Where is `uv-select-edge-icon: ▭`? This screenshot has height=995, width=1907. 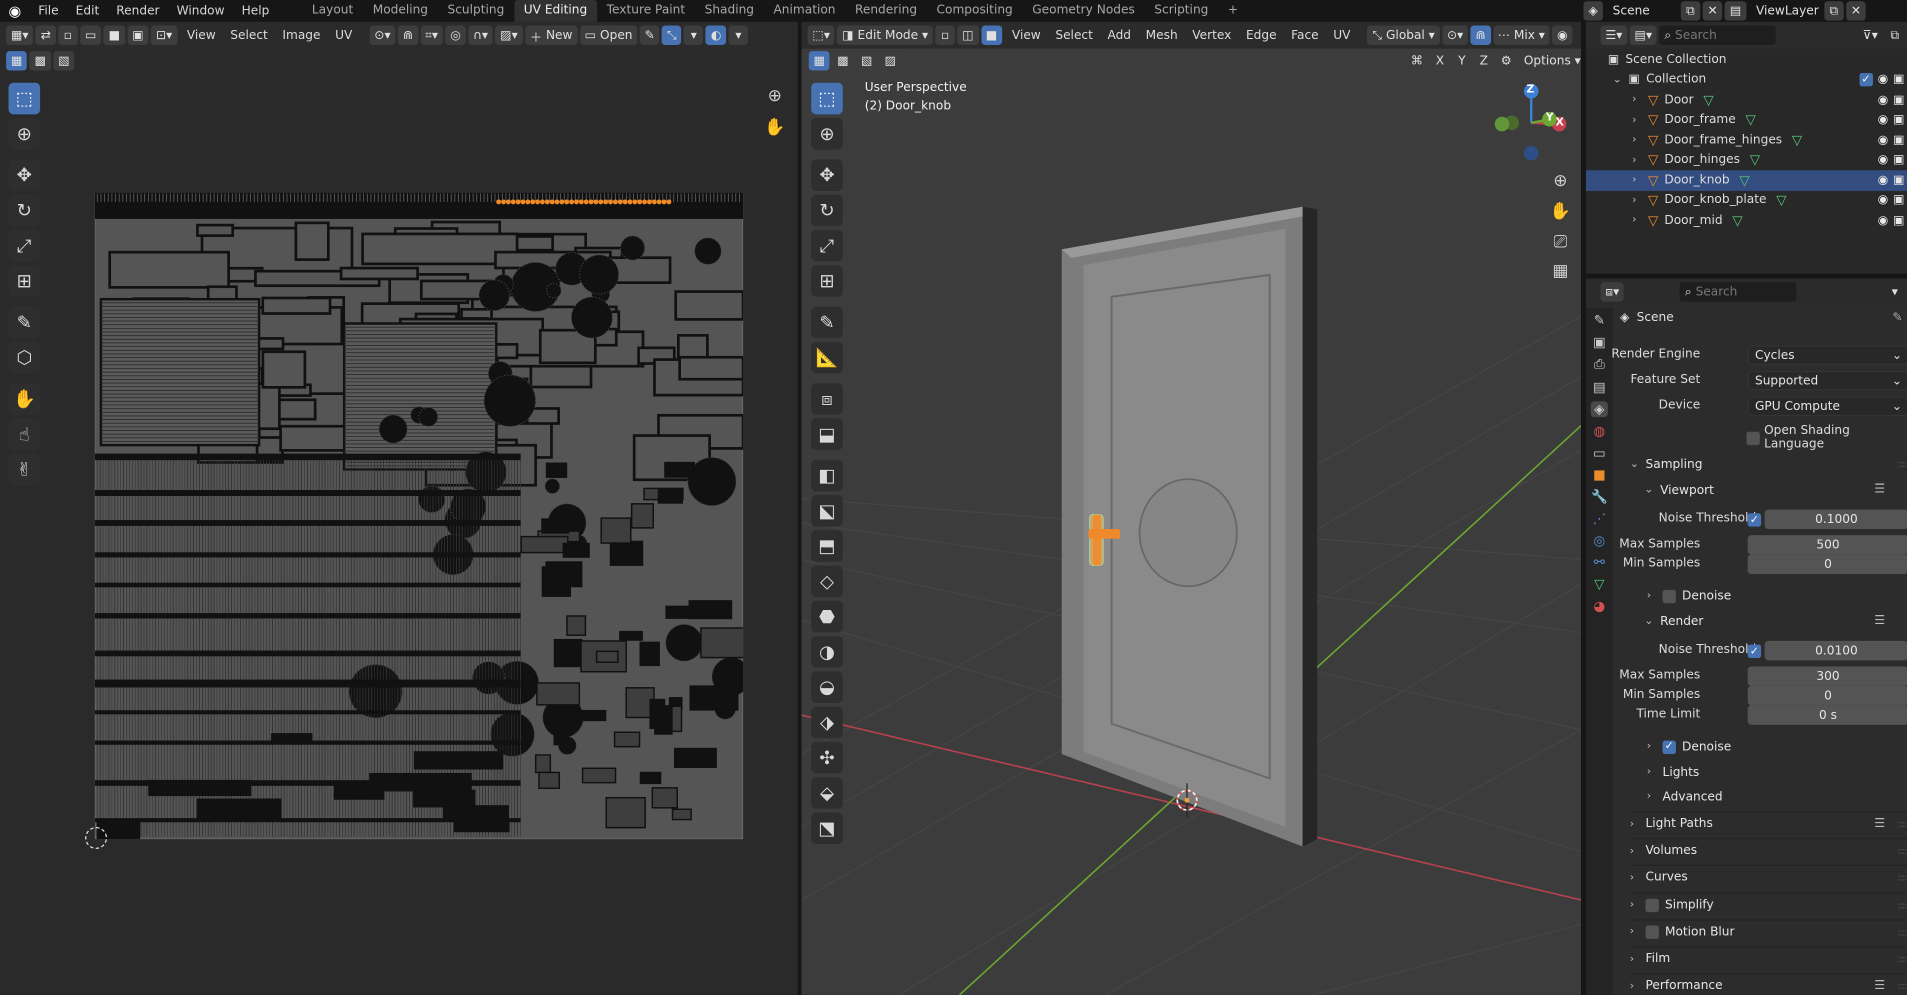 uv-select-edge-icon: ▭ is located at coordinates (91, 35).